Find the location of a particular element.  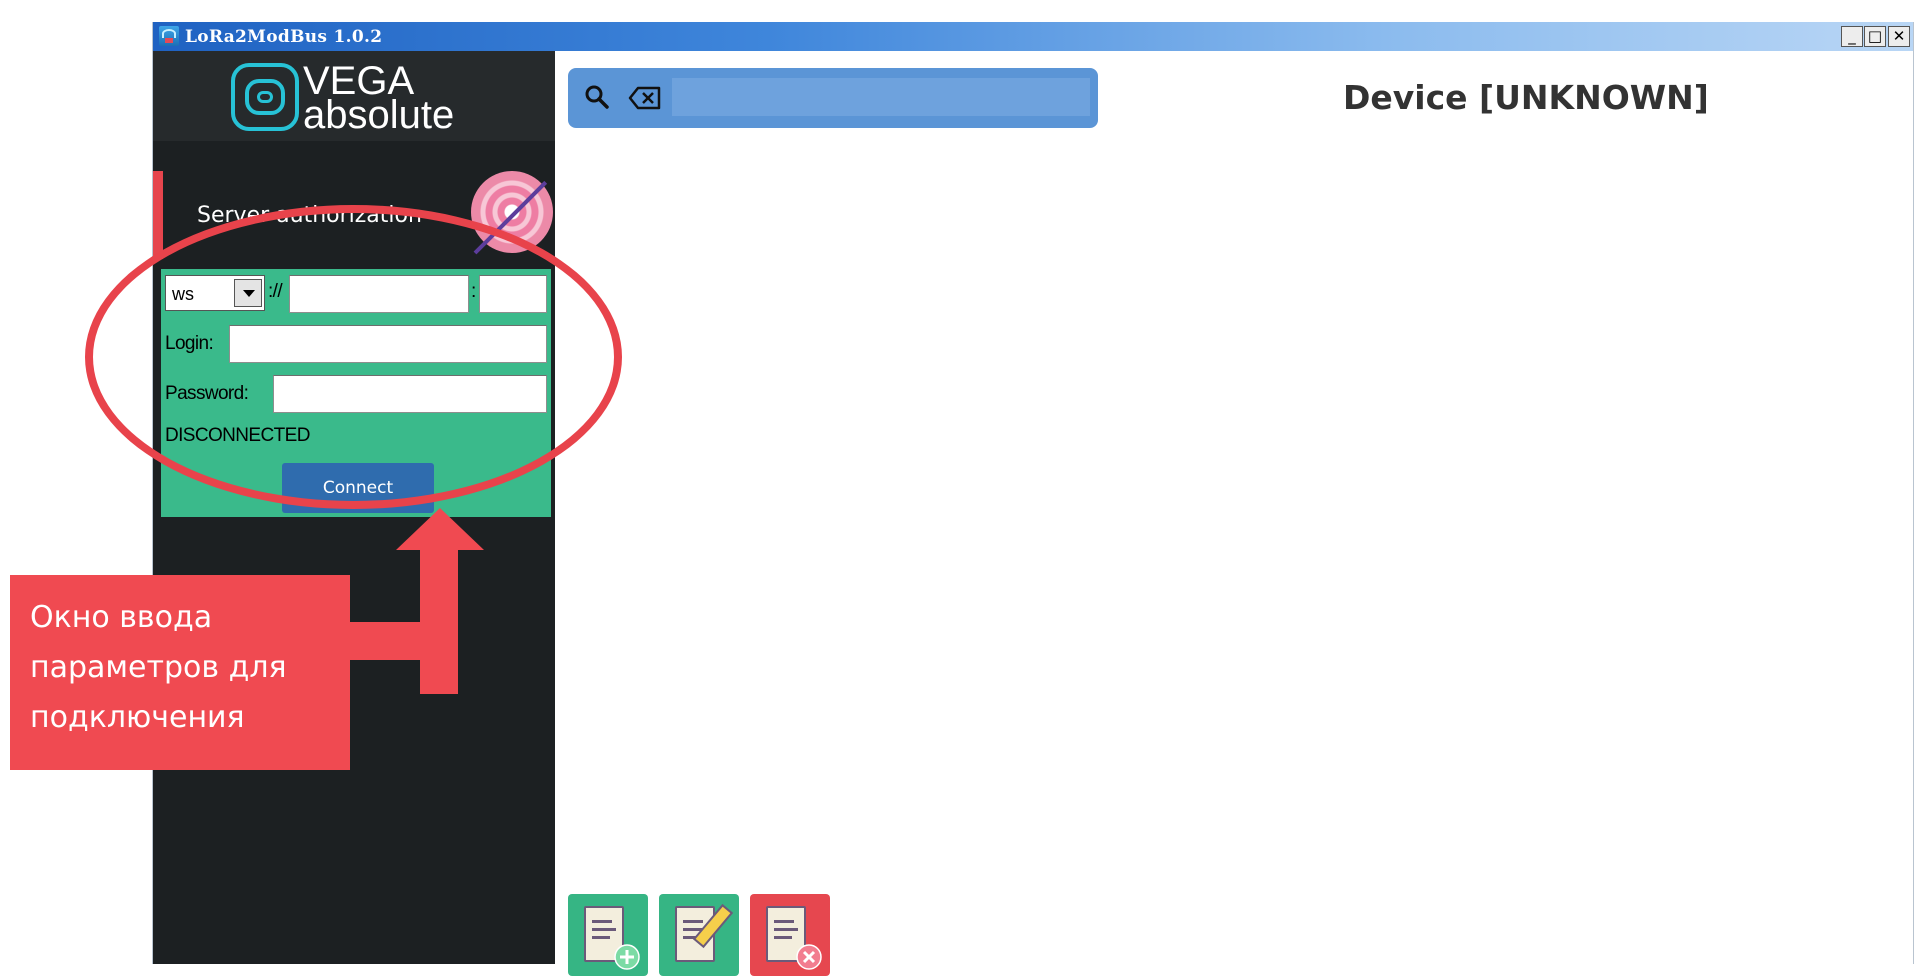

callout-line: подключения is located at coordinates (137, 717).